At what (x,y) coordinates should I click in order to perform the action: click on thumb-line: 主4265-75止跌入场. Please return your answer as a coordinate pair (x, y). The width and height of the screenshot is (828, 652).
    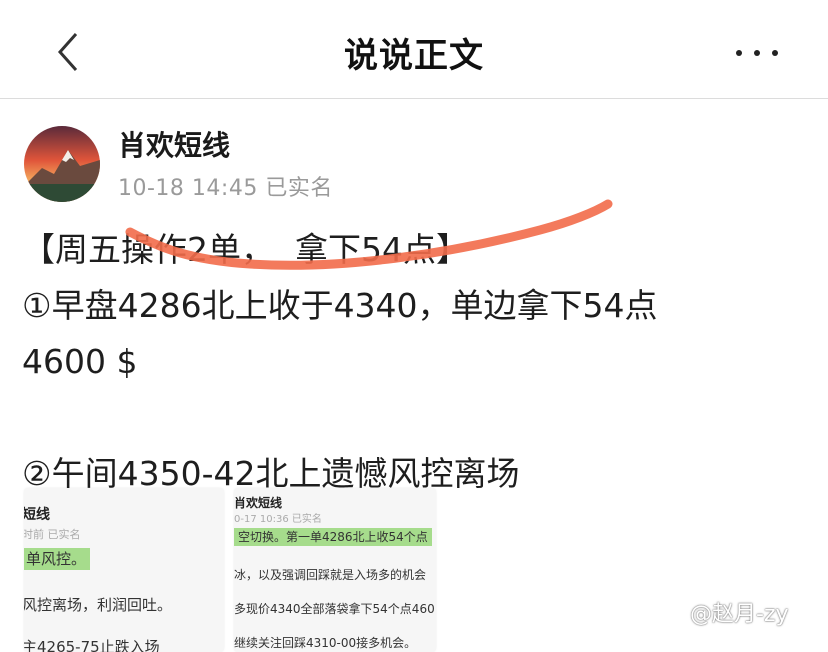
    Looking at the image, I should click on (92, 645).